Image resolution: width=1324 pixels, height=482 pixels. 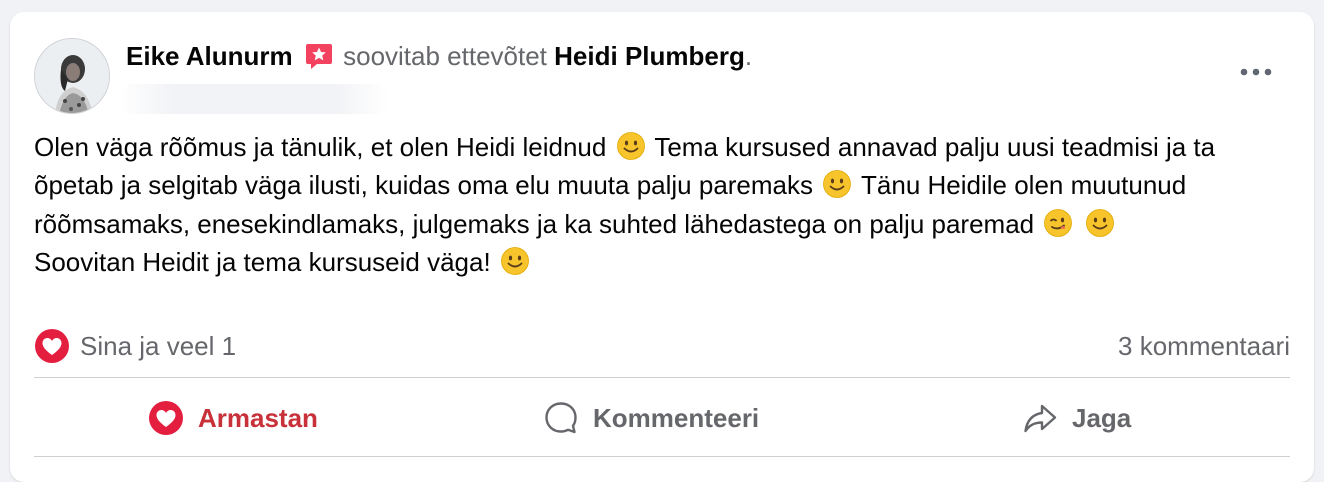 What do you see at coordinates (662, 377) in the screenshot?
I see `stats-divider` at bounding box center [662, 377].